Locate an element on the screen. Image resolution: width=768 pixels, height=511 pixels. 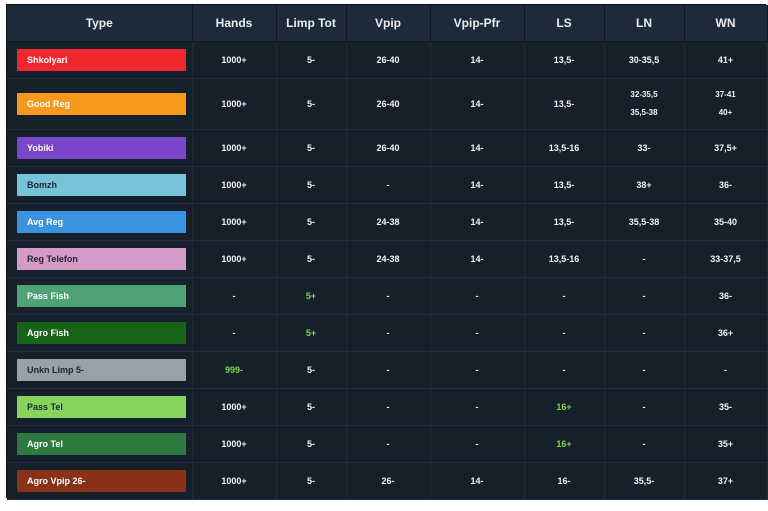
type-chip: Pass Fish is located at coordinates (101, 296).